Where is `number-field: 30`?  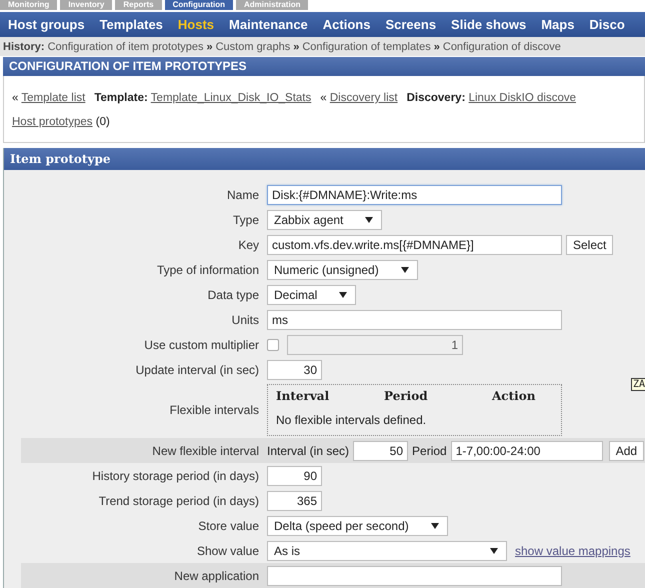
number-field: 30 is located at coordinates (294, 370).